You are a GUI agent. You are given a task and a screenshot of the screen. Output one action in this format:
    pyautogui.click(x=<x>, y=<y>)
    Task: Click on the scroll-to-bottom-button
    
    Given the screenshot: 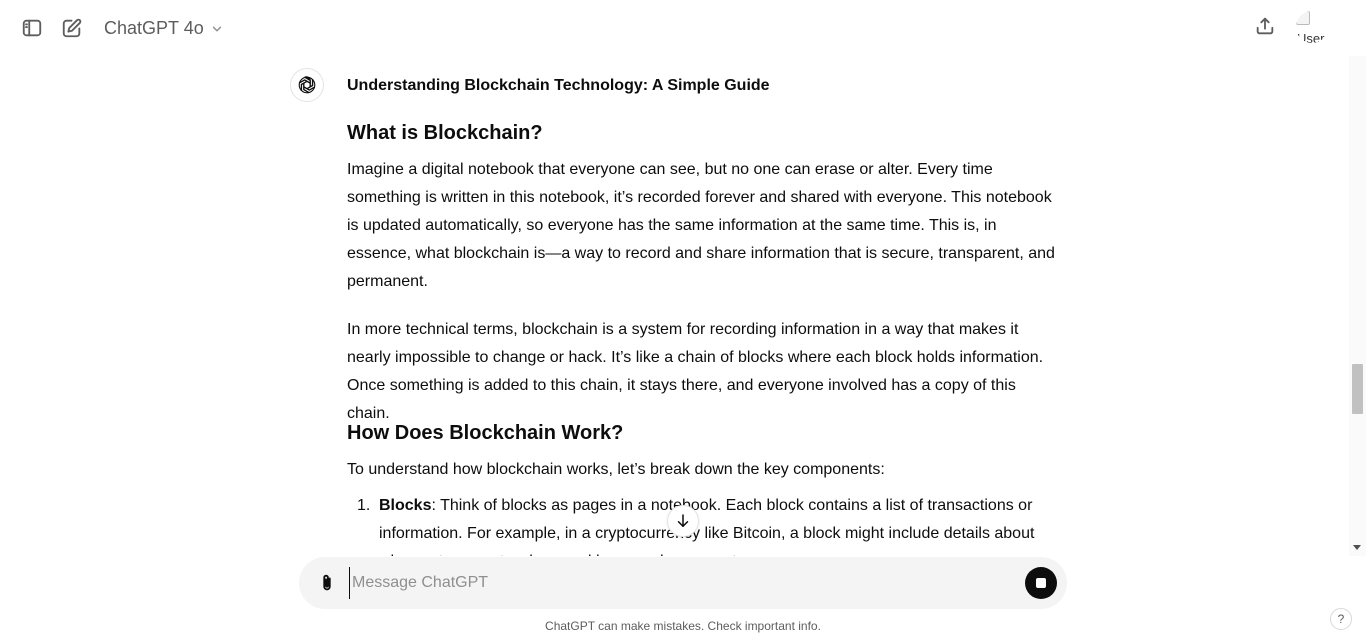 What is the action you would take?
    pyautogui.click(x=683, y=521)
    